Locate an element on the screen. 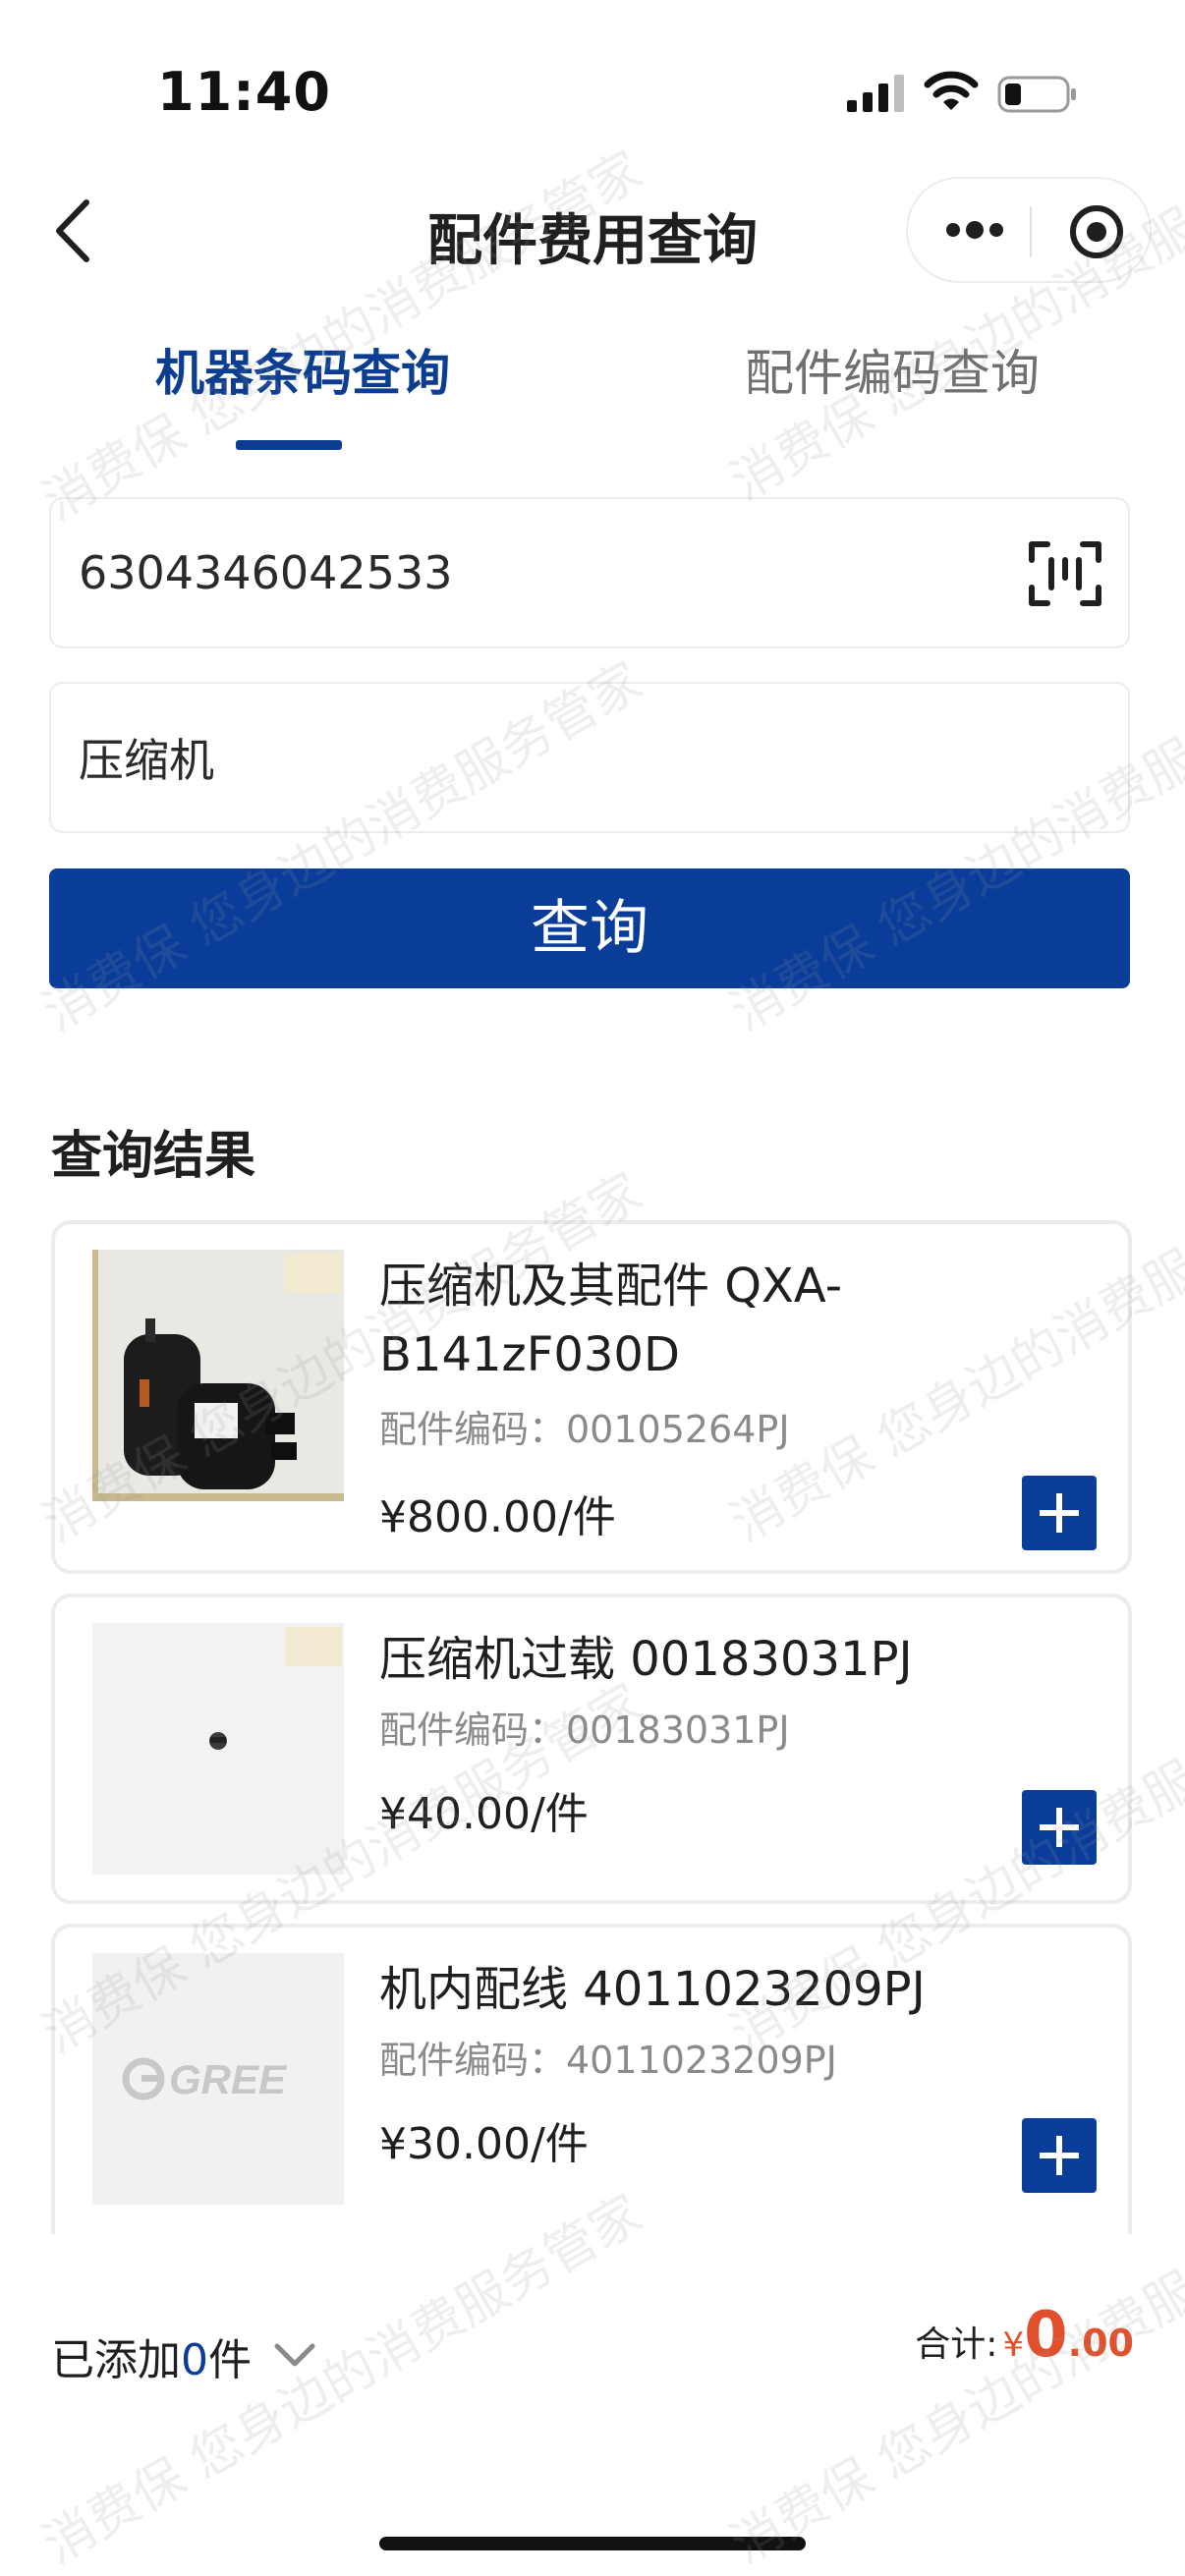 The height and width of the screenshot is (2576, 1185). svg-text: GREE is located at coordinates (229, 2079).